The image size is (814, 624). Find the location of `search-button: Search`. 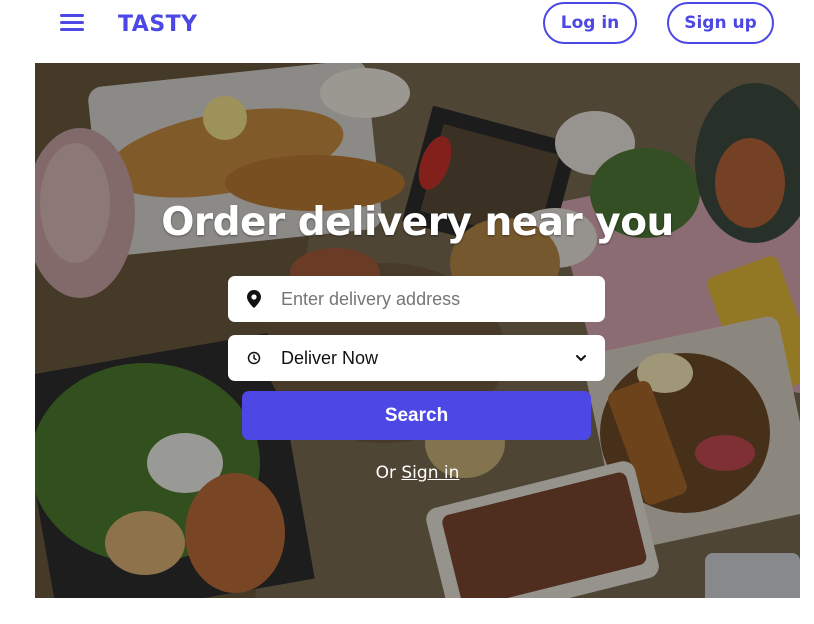

search-button: Search is located at coordinates (416, 415).